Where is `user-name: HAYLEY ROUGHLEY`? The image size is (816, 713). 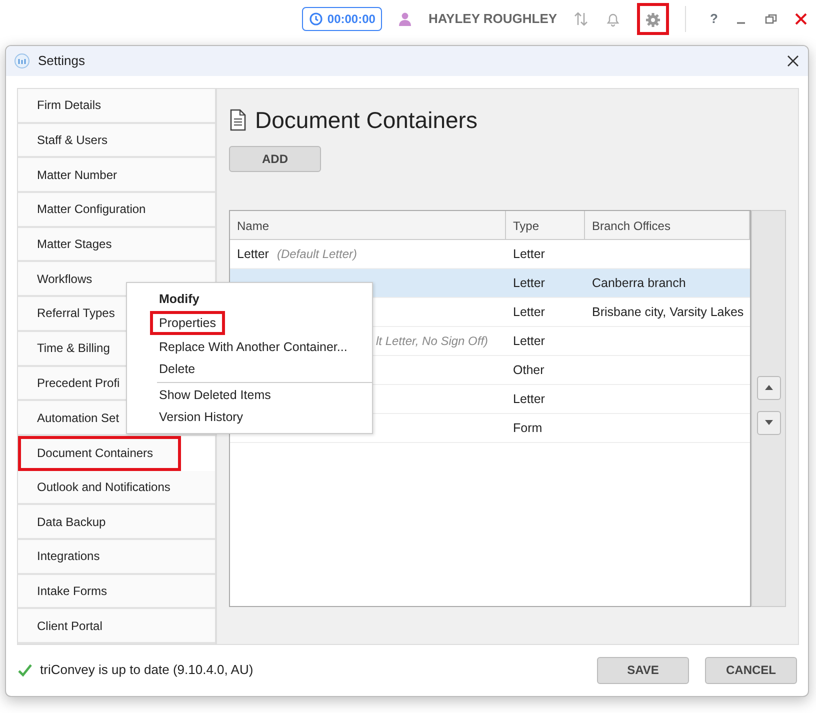 user-name: HAYLEY ROUGHLEY is located at coordinates (493, 19).